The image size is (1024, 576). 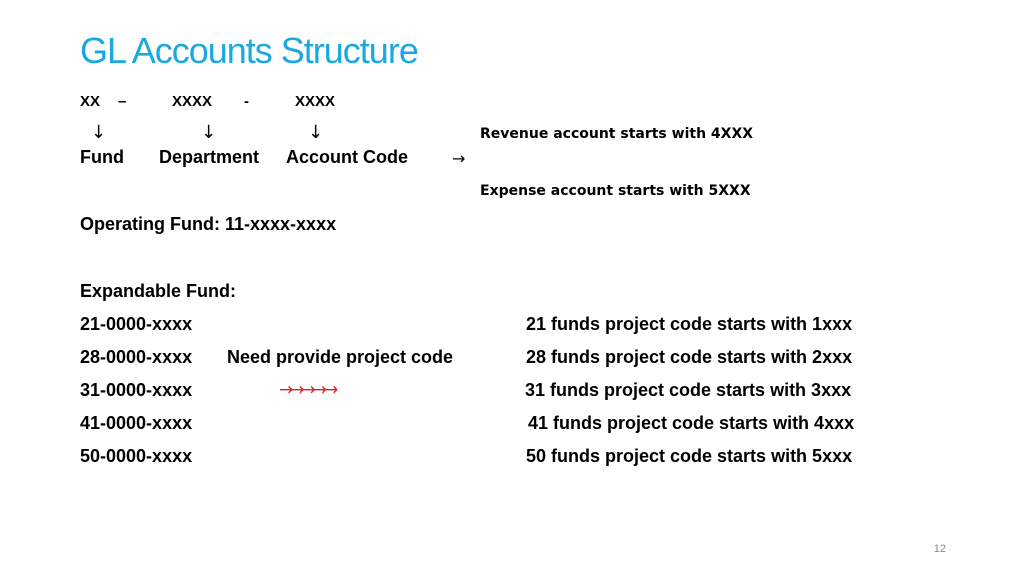 What do you see at coordinates (136, 423) in the screenshot?
I see `fund-code-41: 41-0000-xxxx` at bounding box center [136, 423].